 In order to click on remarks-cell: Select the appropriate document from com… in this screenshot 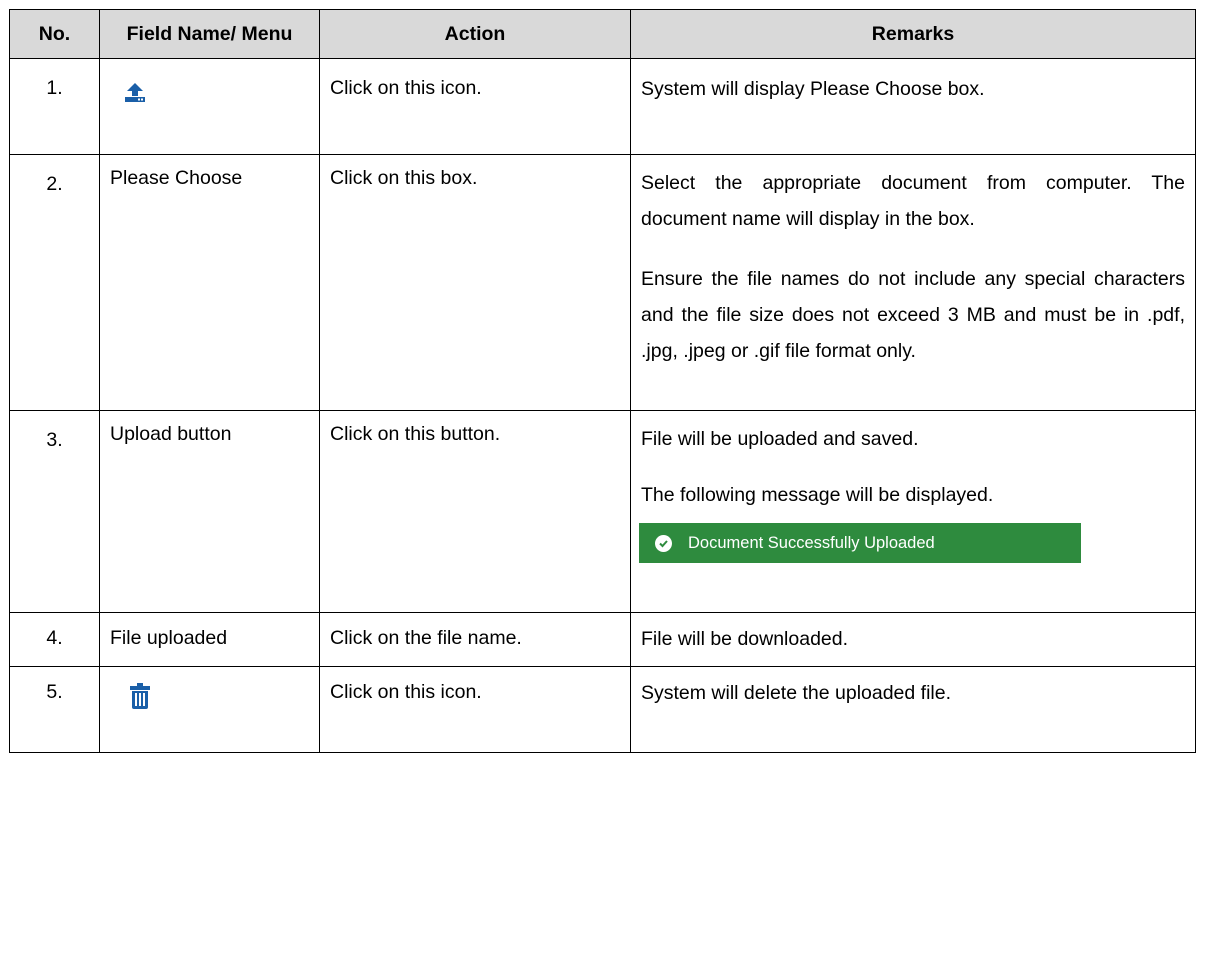, I will do `click(913, 282)`.